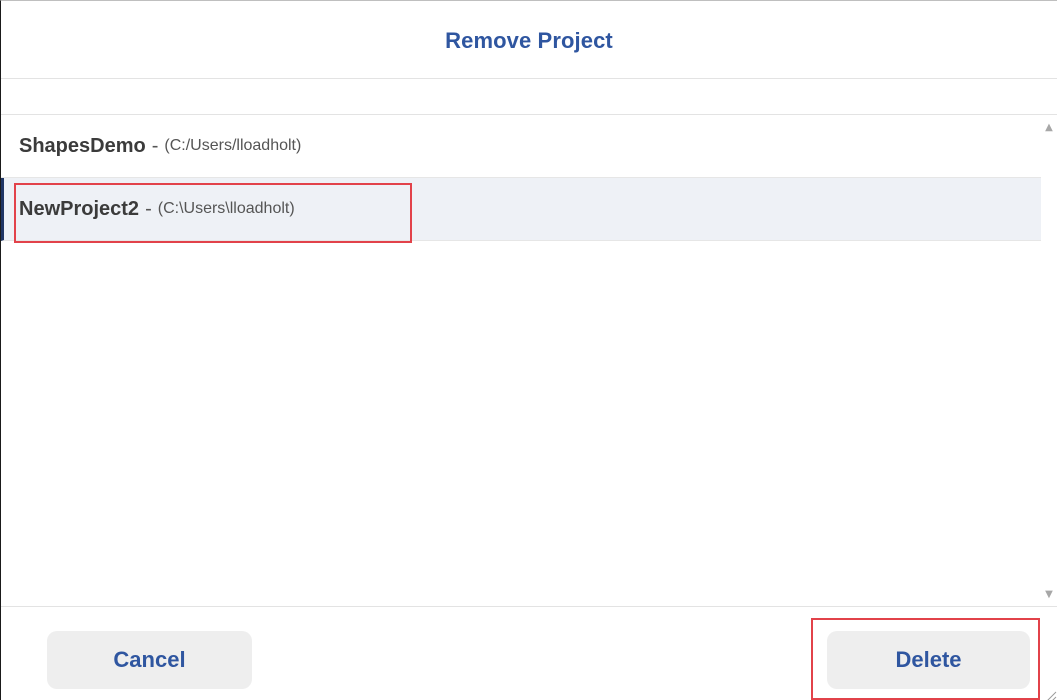  What do you see at coordinates (529, 653) in the screenshot?
I see `dialog-footer: Cancel Delete` at bounding box center [529, 653].